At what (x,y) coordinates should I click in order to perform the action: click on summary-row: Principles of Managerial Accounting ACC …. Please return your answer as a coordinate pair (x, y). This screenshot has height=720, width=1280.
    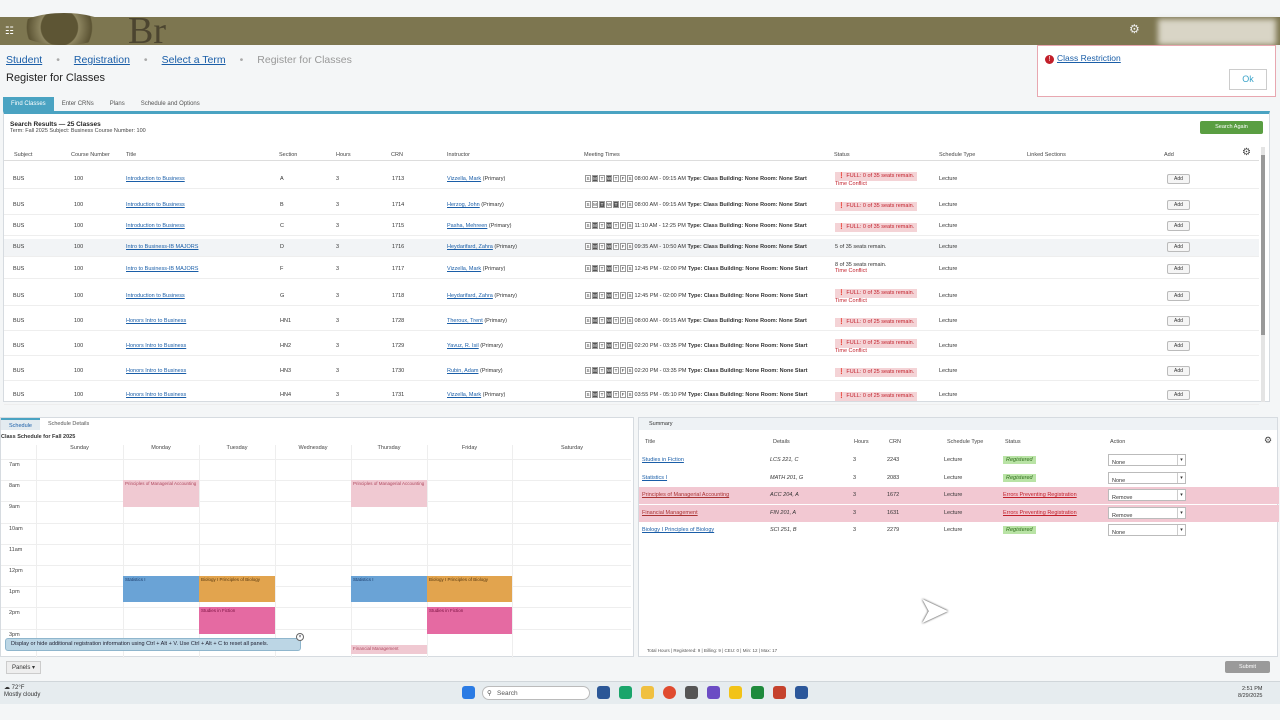
    Looking at the image, I should click on (959, 496).